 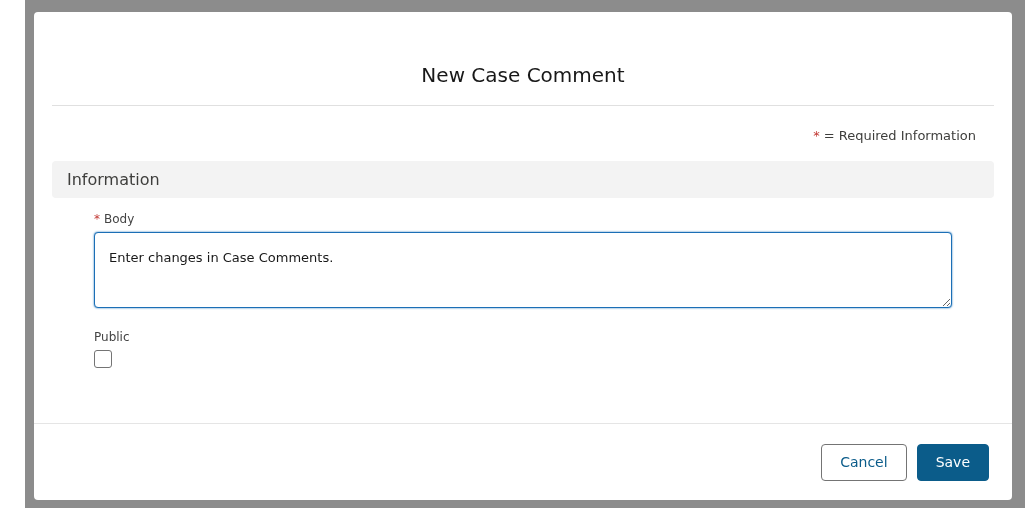 I want to click on cancel-button: Cancel, so click(x=864, y=462).